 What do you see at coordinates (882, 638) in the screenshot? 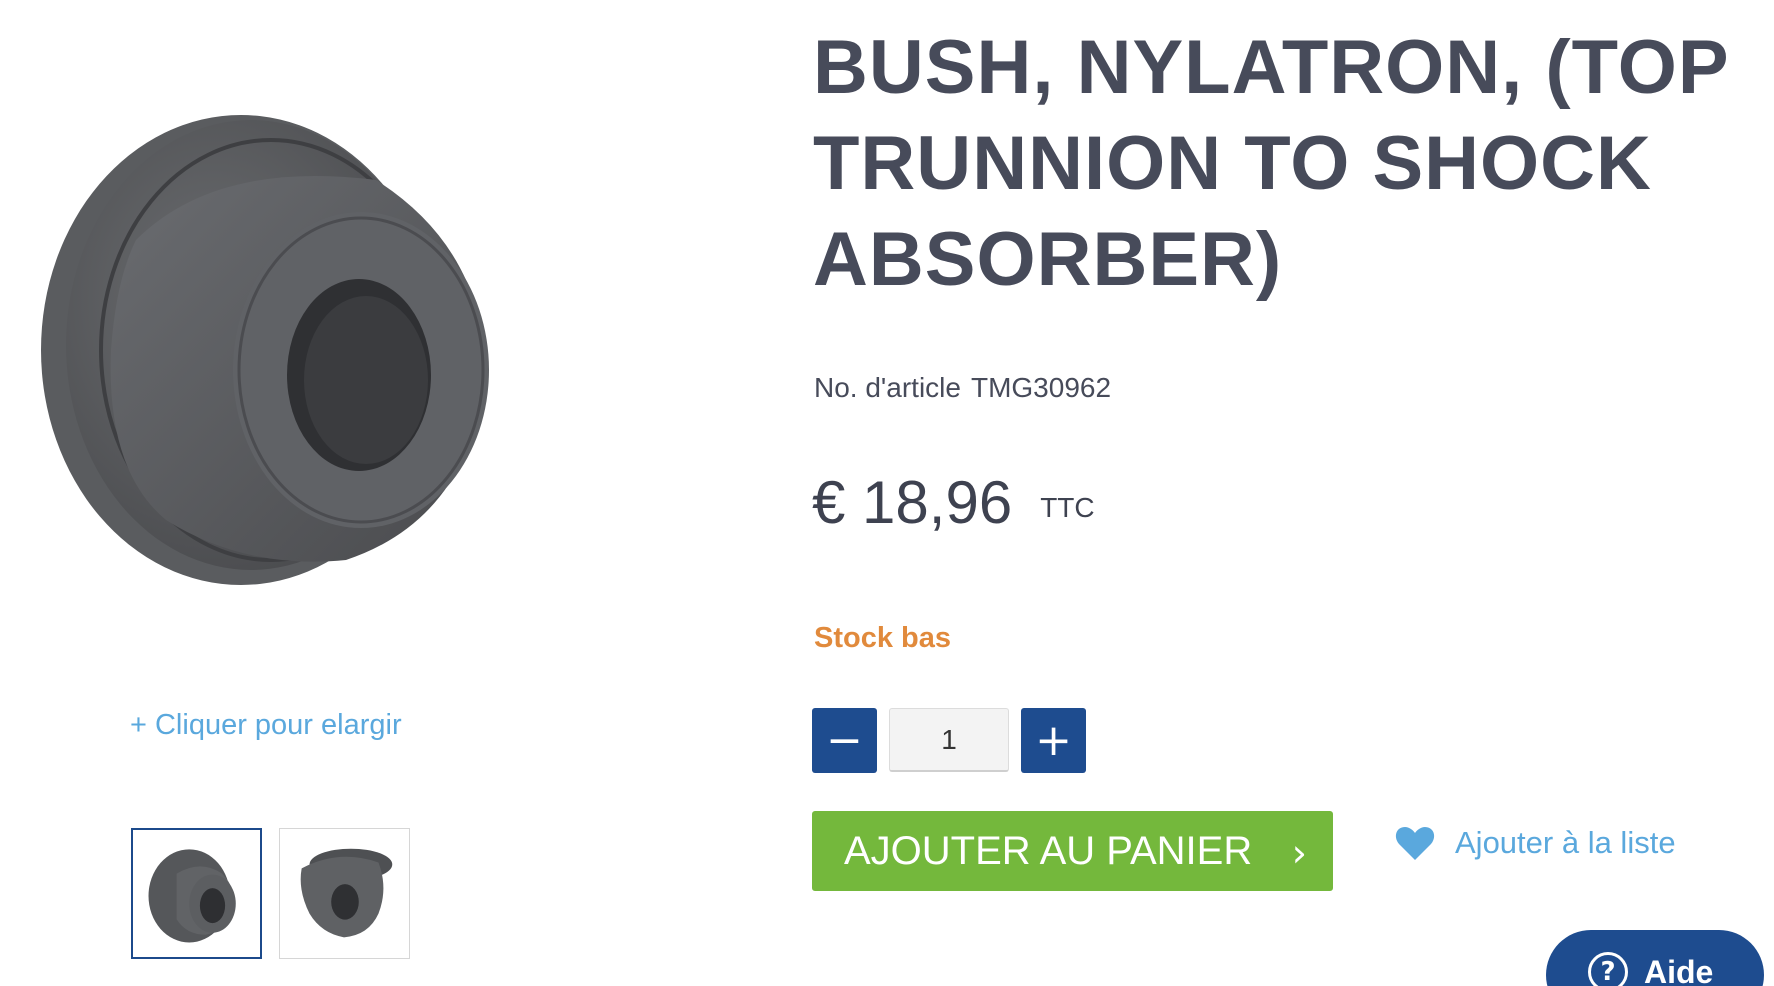
I see `stock-status: Stock bas` at bounding box center [882, 638].